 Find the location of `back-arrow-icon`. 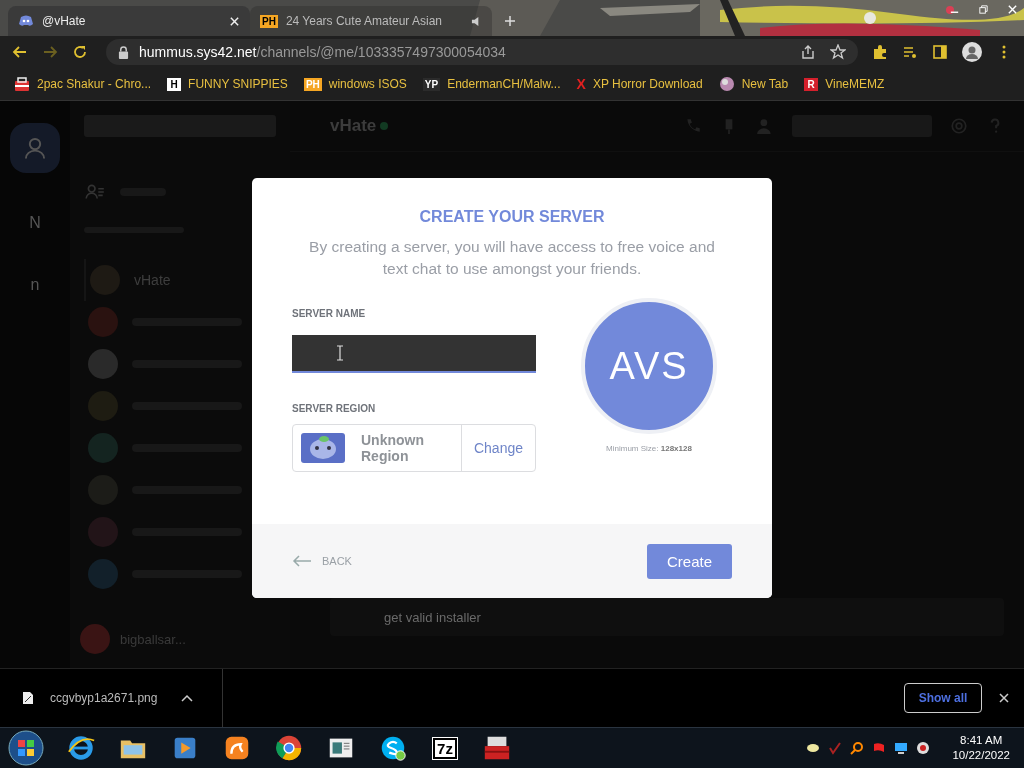

back-arrow-icon is located at coordinates (20, 52).